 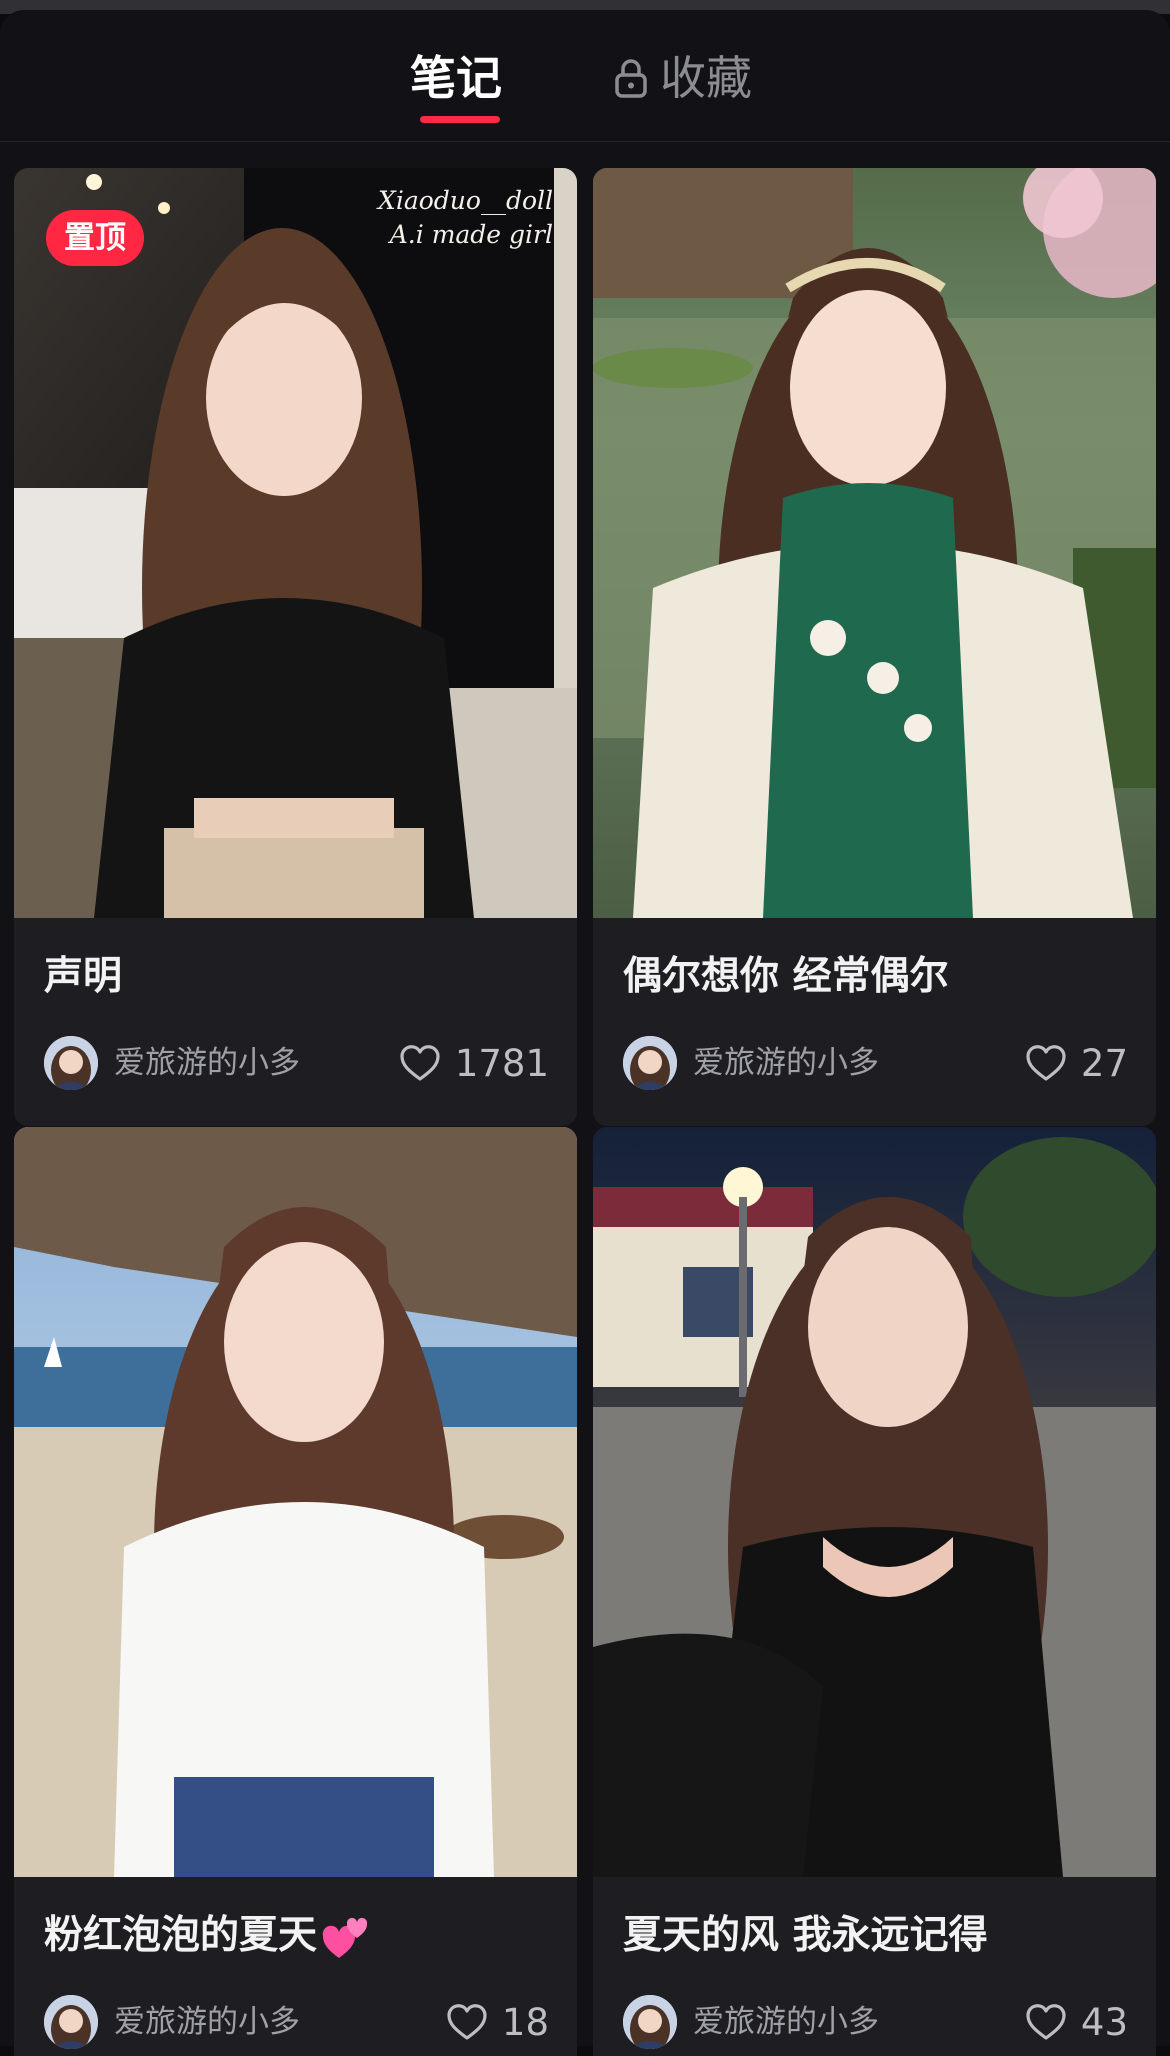 What do you see at coordinates (877, 977) in the screenshot?
I see `note-title: 偶尔想你 经常偶尔` at bounding box center [877, 977].